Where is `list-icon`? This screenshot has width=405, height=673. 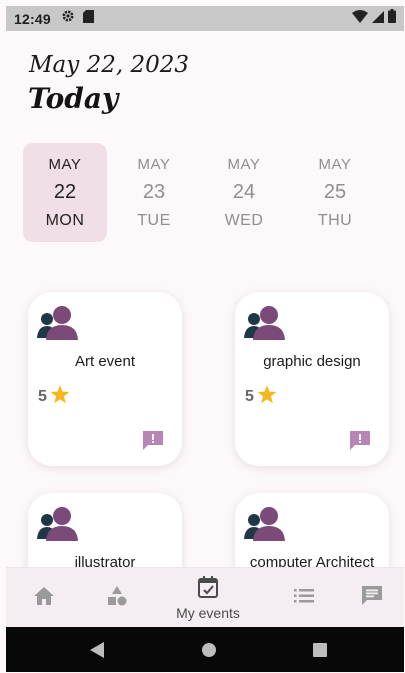
list-icon is located at coordinates (304, 598).